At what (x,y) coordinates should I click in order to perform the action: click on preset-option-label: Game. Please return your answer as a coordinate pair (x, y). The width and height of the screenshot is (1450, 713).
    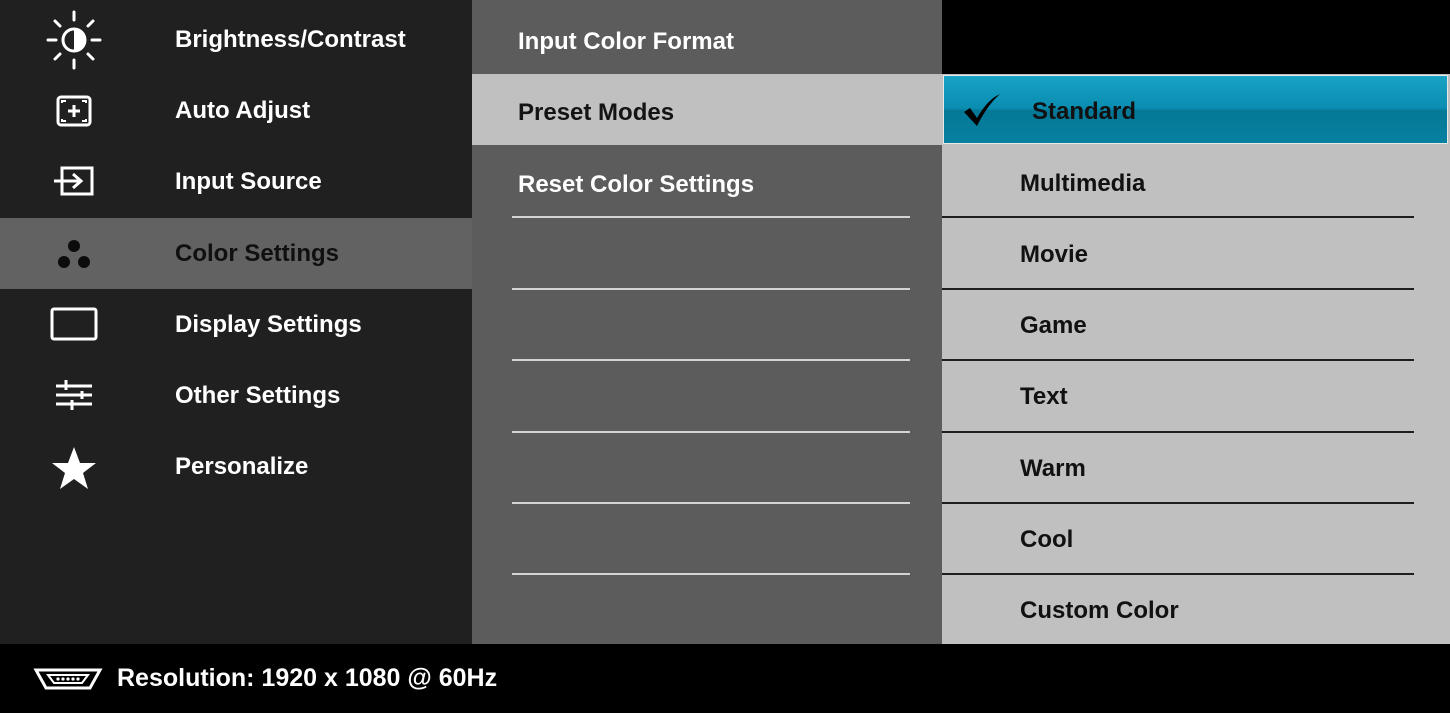
    Looking at the image, I should click on (1053, 325).